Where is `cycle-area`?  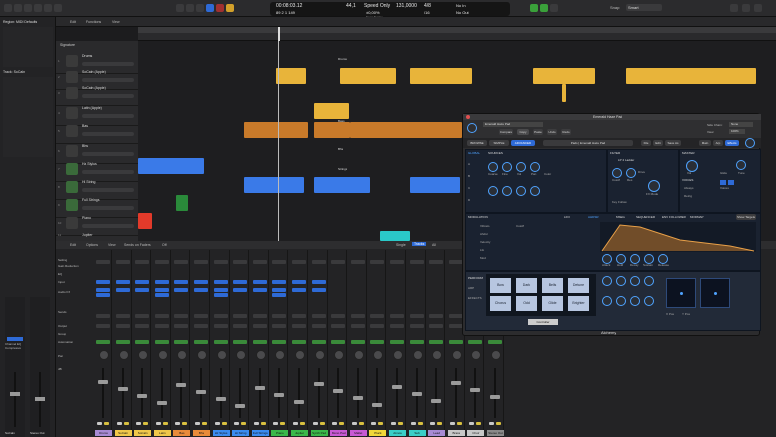 cycle-area is located at coordinates (457, 30).